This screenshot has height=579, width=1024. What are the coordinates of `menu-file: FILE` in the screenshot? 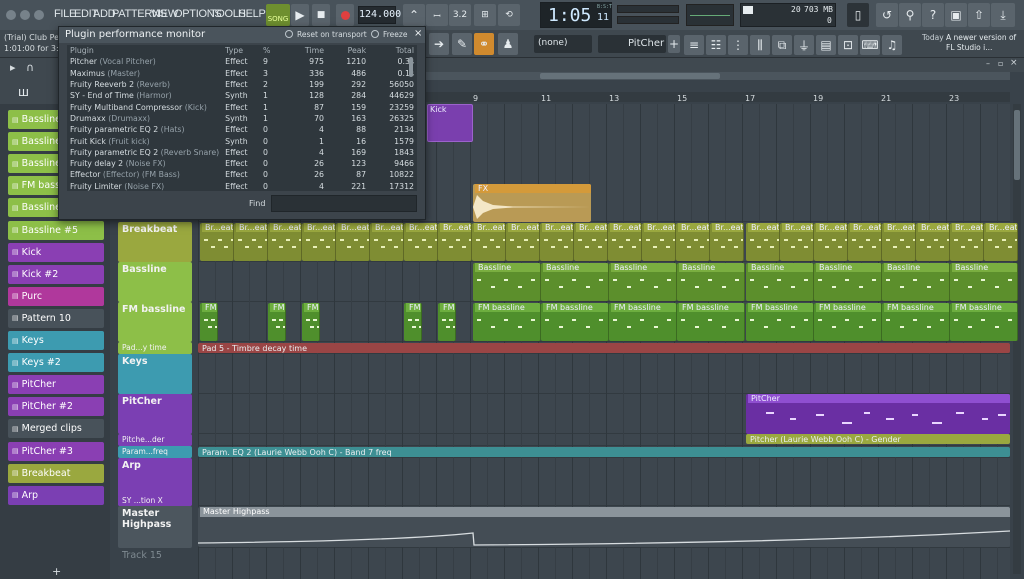 It's located at (65, 14).